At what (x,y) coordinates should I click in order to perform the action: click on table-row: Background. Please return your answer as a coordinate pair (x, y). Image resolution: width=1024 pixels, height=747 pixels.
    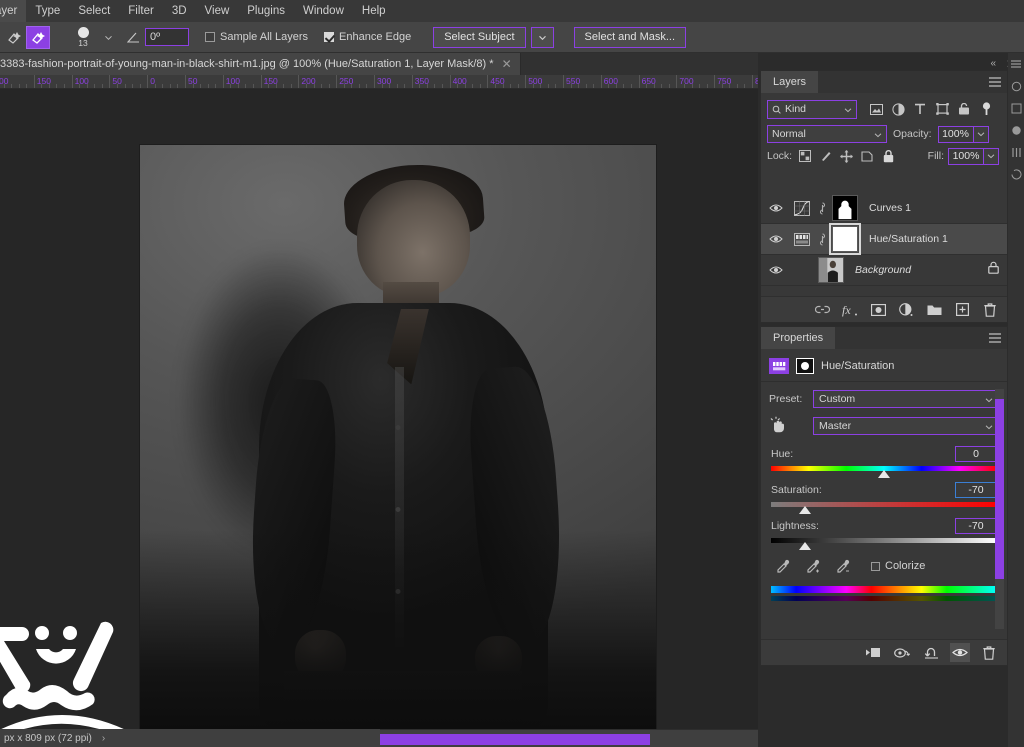
    Looking at the image, I should click on (884, 270).